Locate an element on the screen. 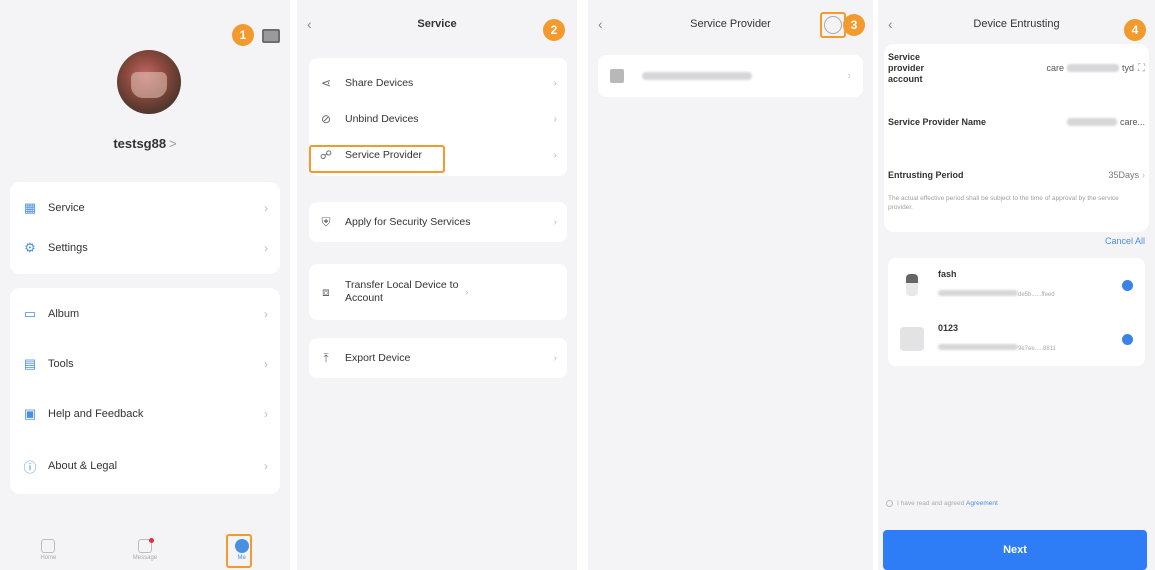  chevron-right-icon: > is located at coordinates (173, 143).